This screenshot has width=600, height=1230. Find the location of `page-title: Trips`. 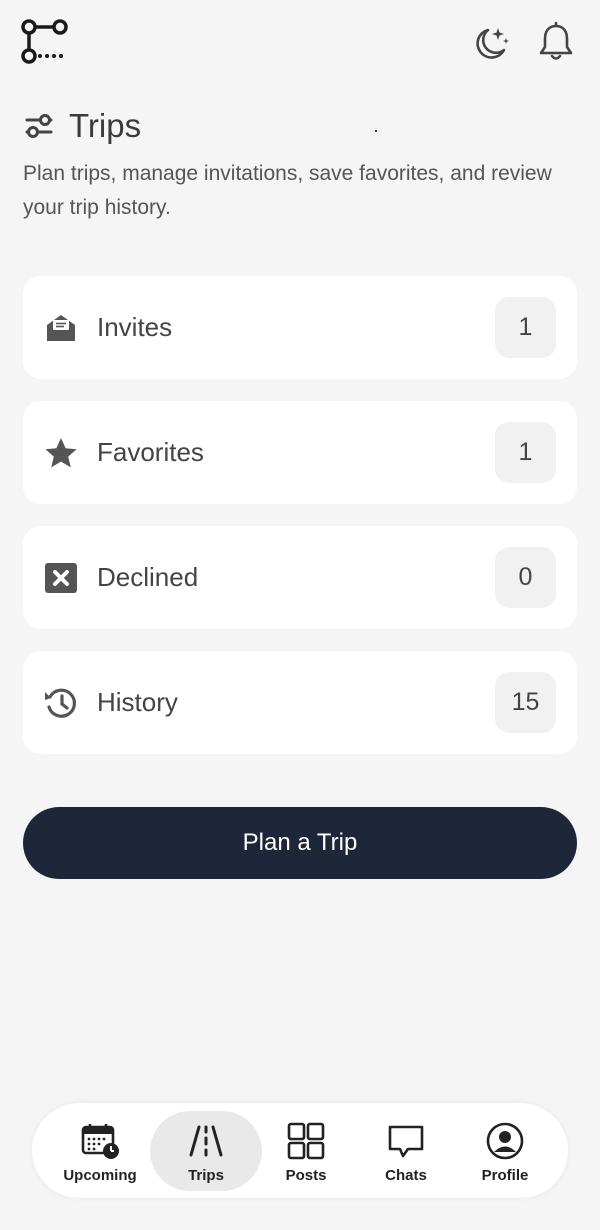

page-title: Trips is located at coordinates (105, 125).